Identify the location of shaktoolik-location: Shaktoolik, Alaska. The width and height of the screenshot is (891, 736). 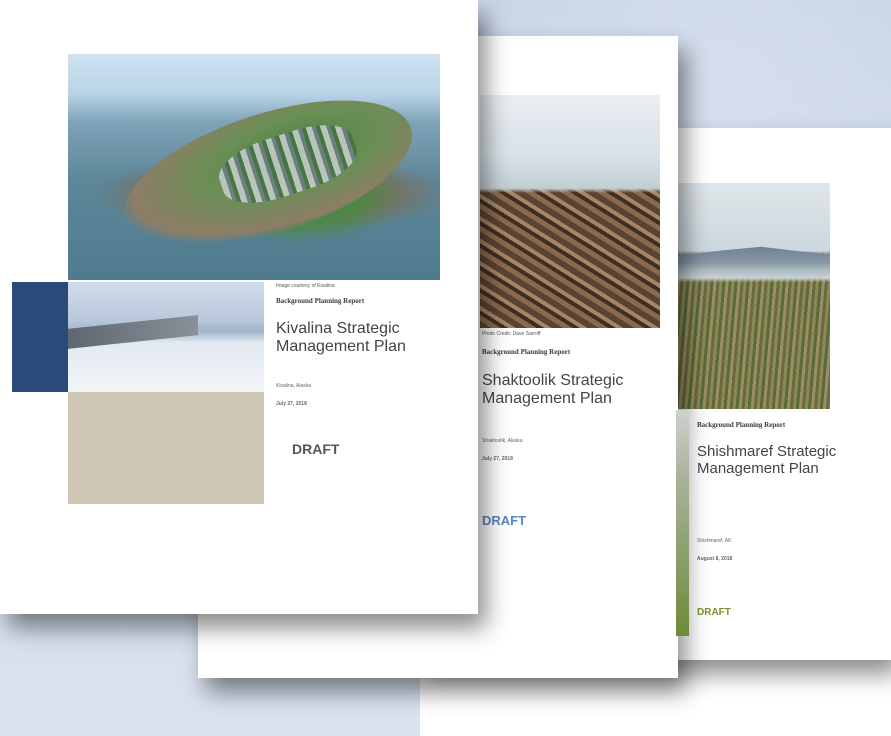
(502, 441).